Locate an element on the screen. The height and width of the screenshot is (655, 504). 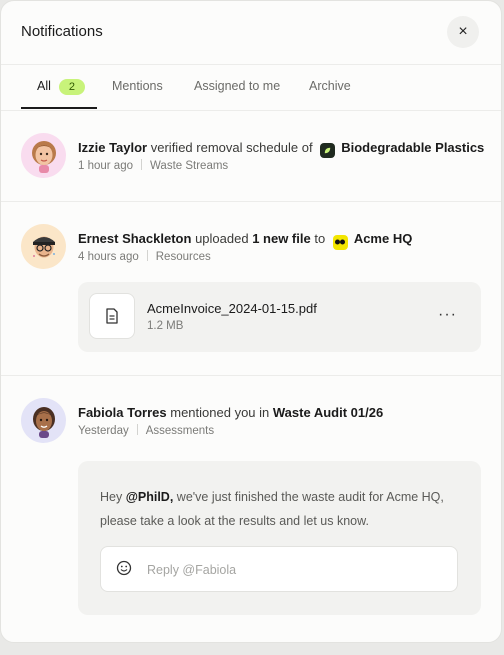
page-title: Notifications is located at coordinates (62, 31).